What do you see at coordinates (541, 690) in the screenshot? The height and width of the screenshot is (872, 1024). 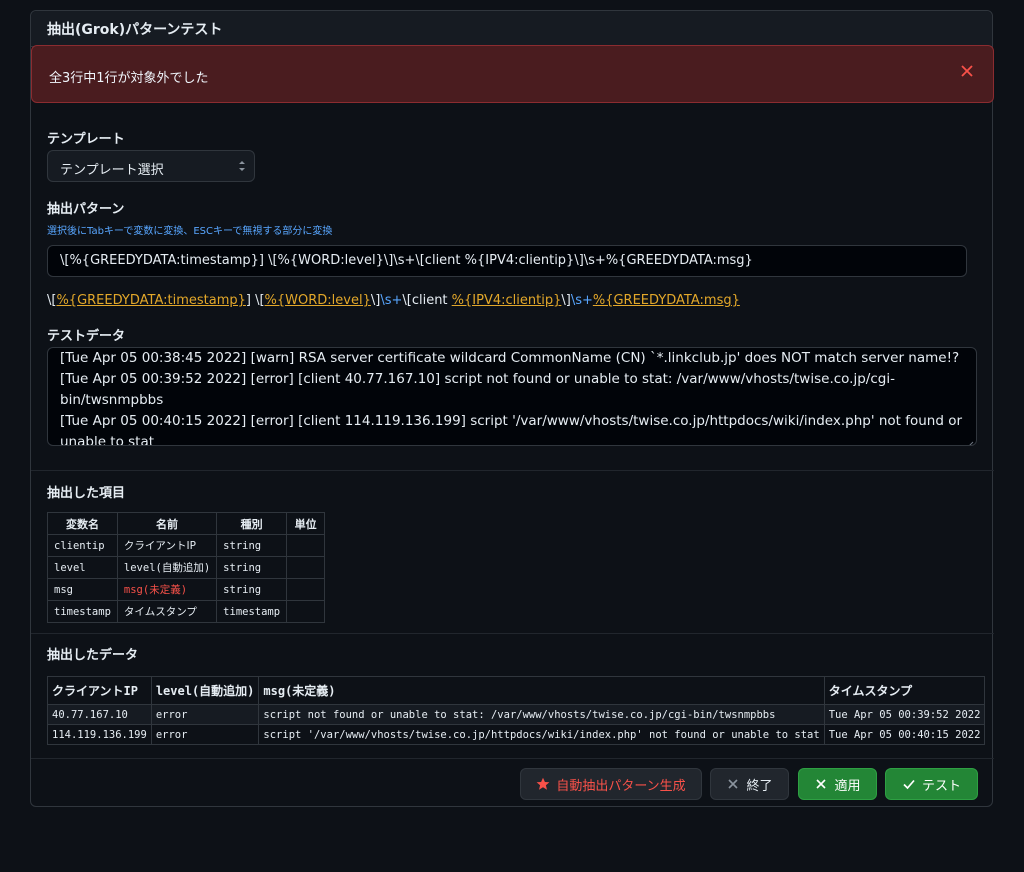 I see `data-header: msg(未定義)` at bounding box center [541, 690].